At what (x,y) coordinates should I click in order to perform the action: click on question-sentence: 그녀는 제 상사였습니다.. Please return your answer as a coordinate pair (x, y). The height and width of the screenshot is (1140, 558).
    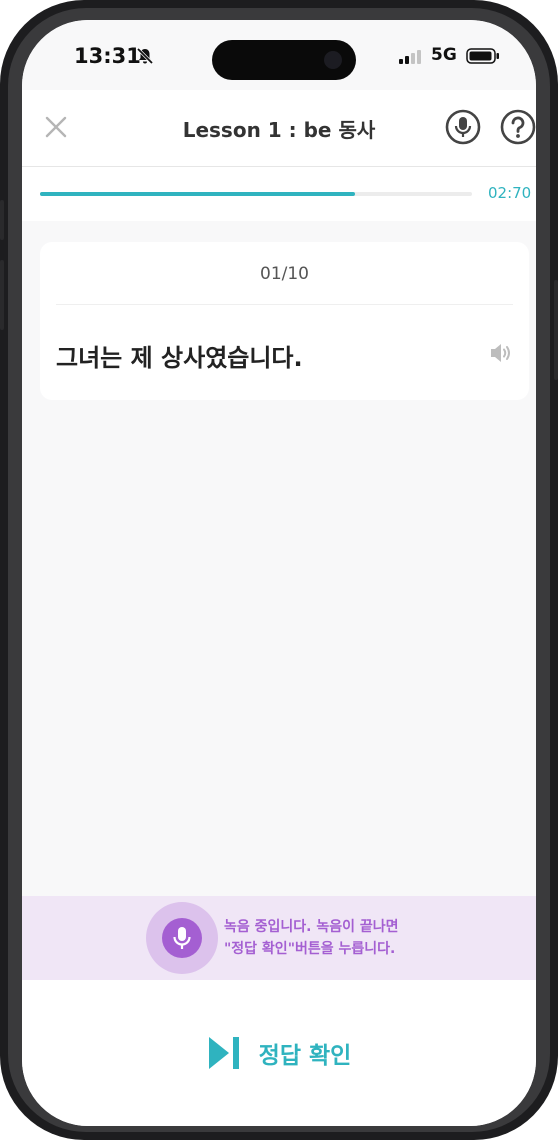
    Looking at the image, I should click on (179, 358).